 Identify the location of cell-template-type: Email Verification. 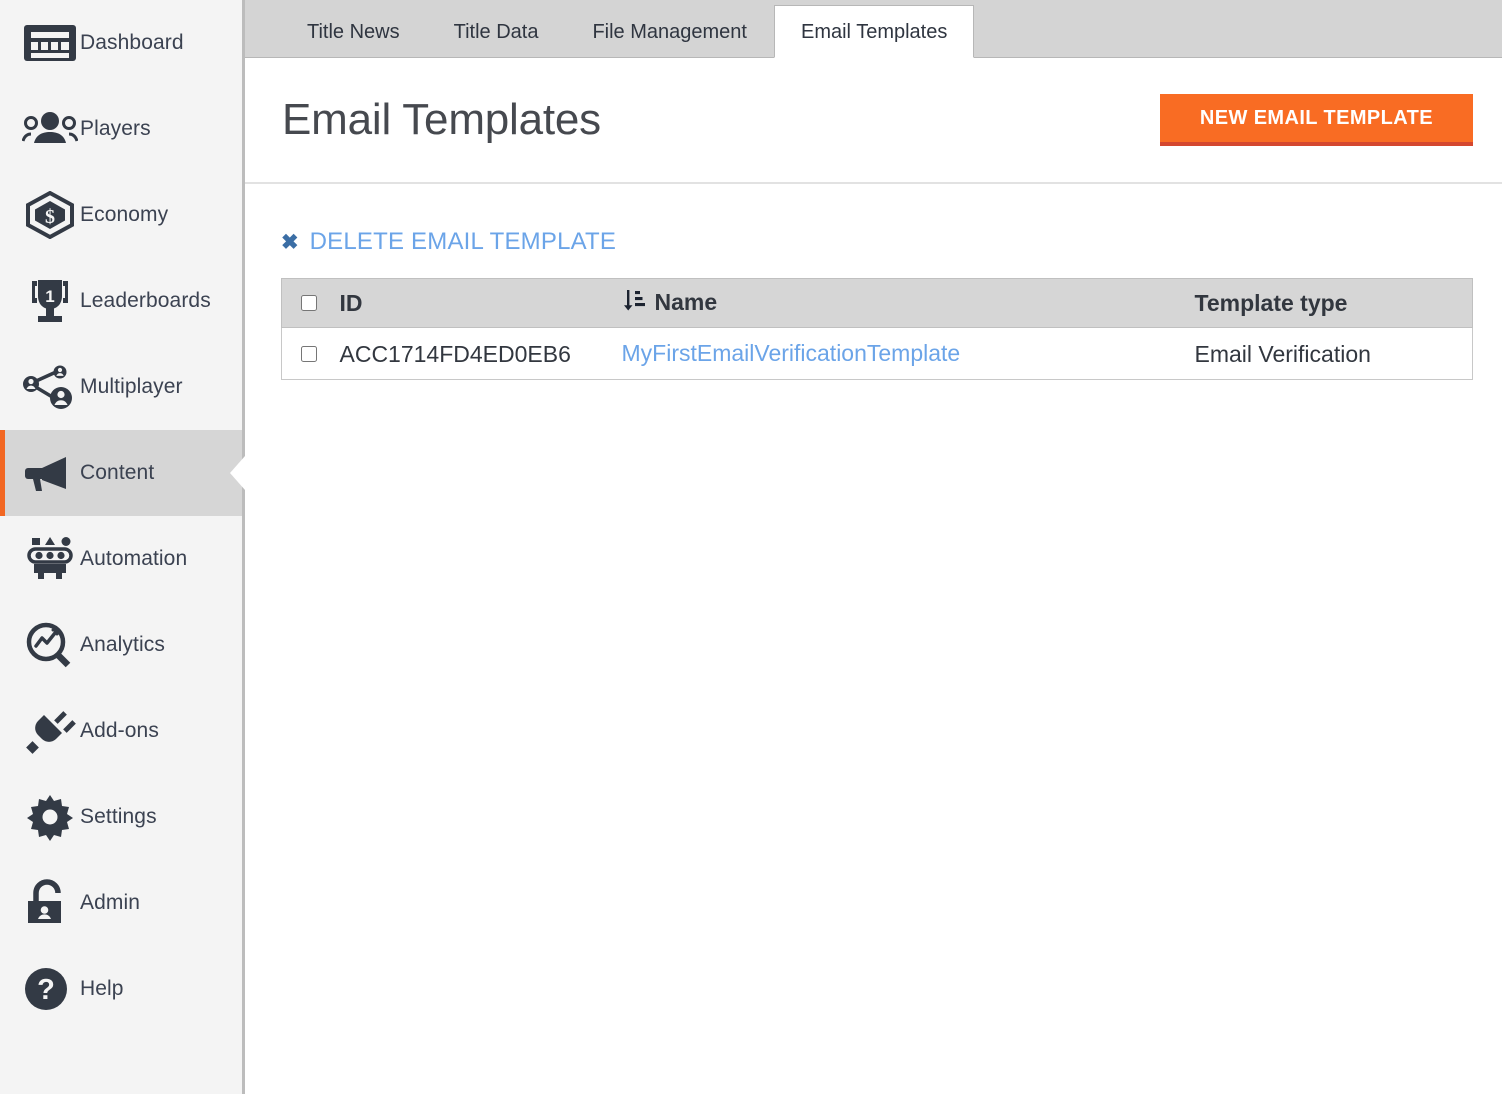
(1332, 353).